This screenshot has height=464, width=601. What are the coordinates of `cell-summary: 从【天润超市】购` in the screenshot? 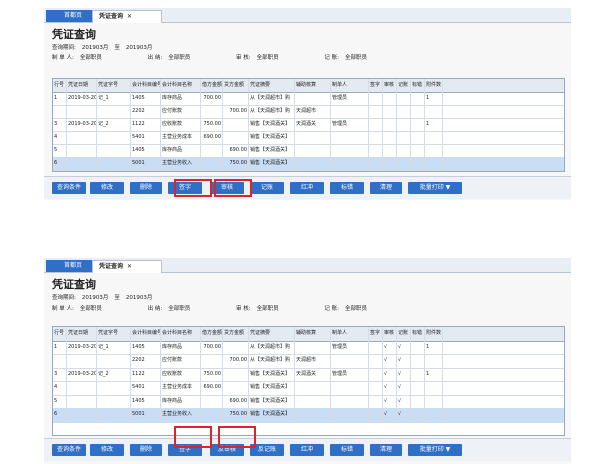 It's located at (272, 347).